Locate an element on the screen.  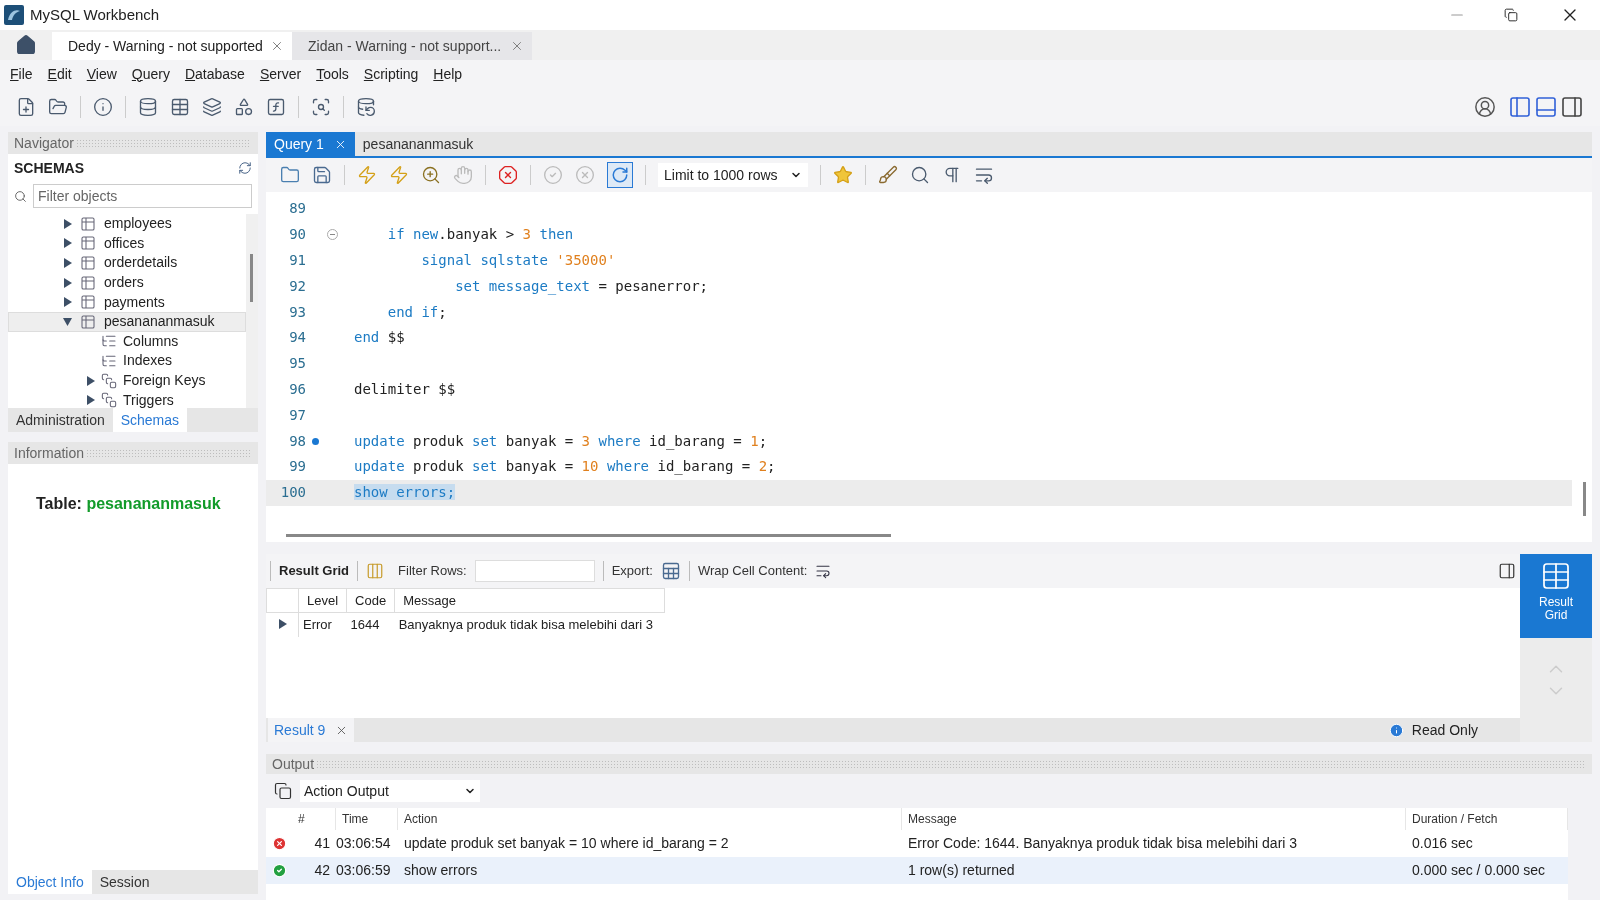
filter-field: Filter objects is located at coordinates (142, 196).